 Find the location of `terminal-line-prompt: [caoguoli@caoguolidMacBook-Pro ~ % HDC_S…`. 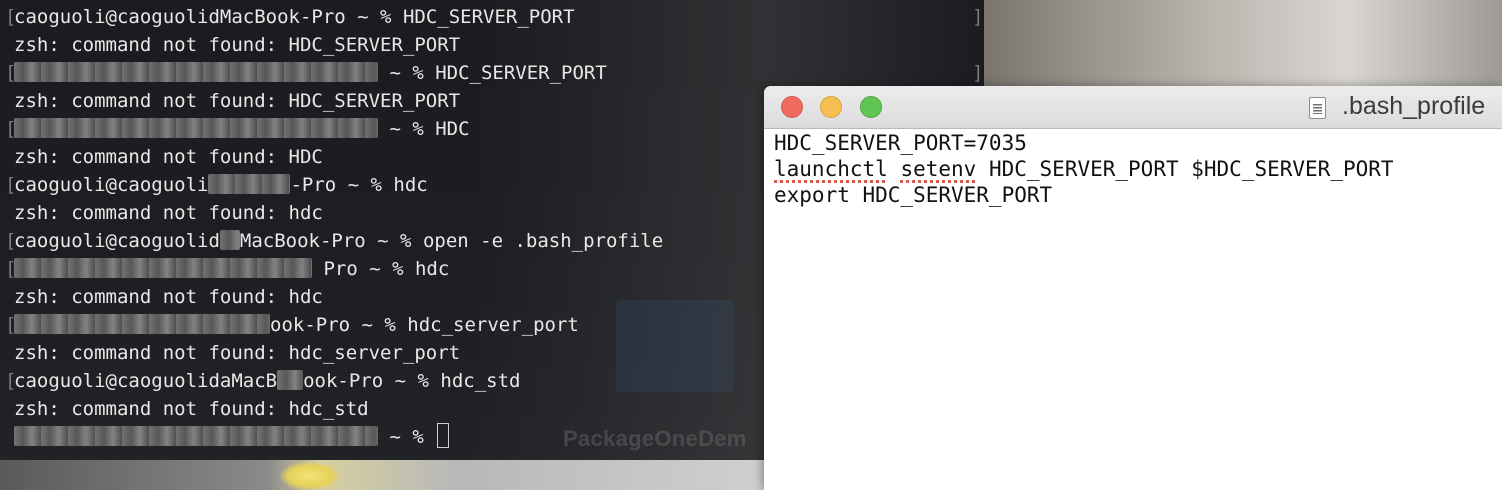

terminal-line-prompt: [caoguoli@caoguolidMacBook-Pro ~ % HDC_S… is located at coordinates (492, 17).